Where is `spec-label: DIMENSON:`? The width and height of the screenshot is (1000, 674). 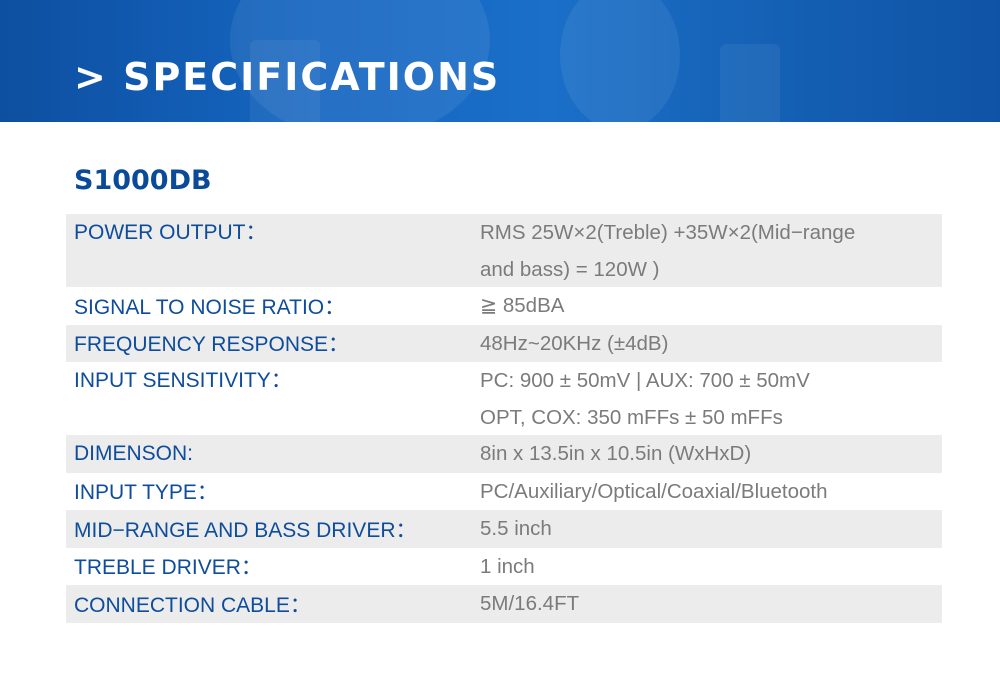
spec-label: DIMENSON: is located at coordinates (134, 453).